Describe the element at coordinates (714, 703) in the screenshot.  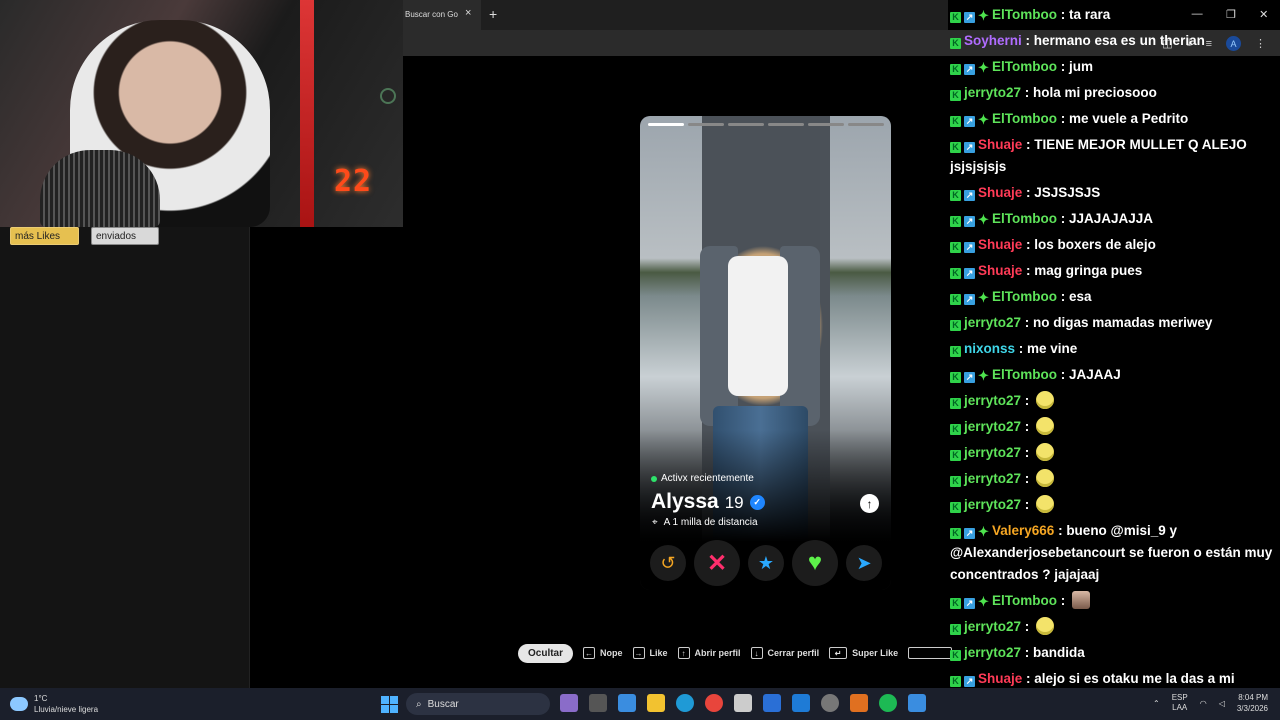
I see `chrome-icon` at that location.